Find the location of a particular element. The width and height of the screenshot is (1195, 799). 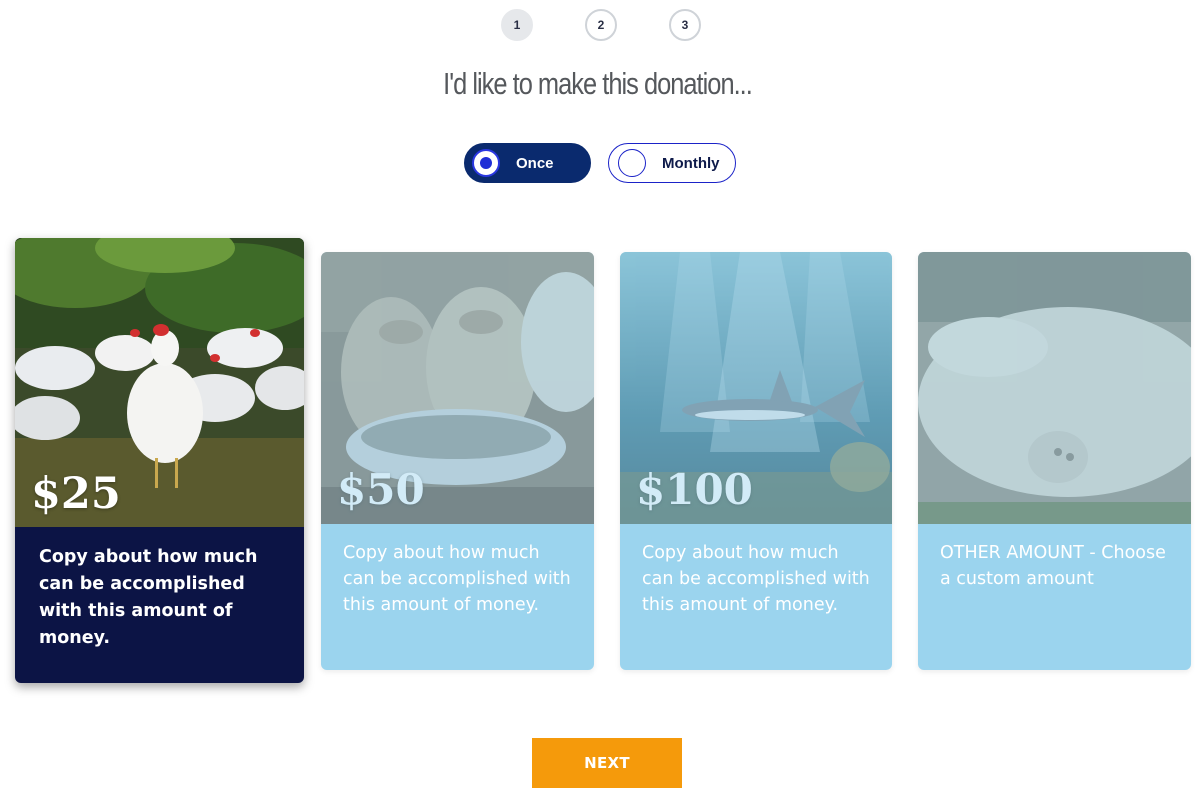

monthly-radio is located at coordinates (632, 163).